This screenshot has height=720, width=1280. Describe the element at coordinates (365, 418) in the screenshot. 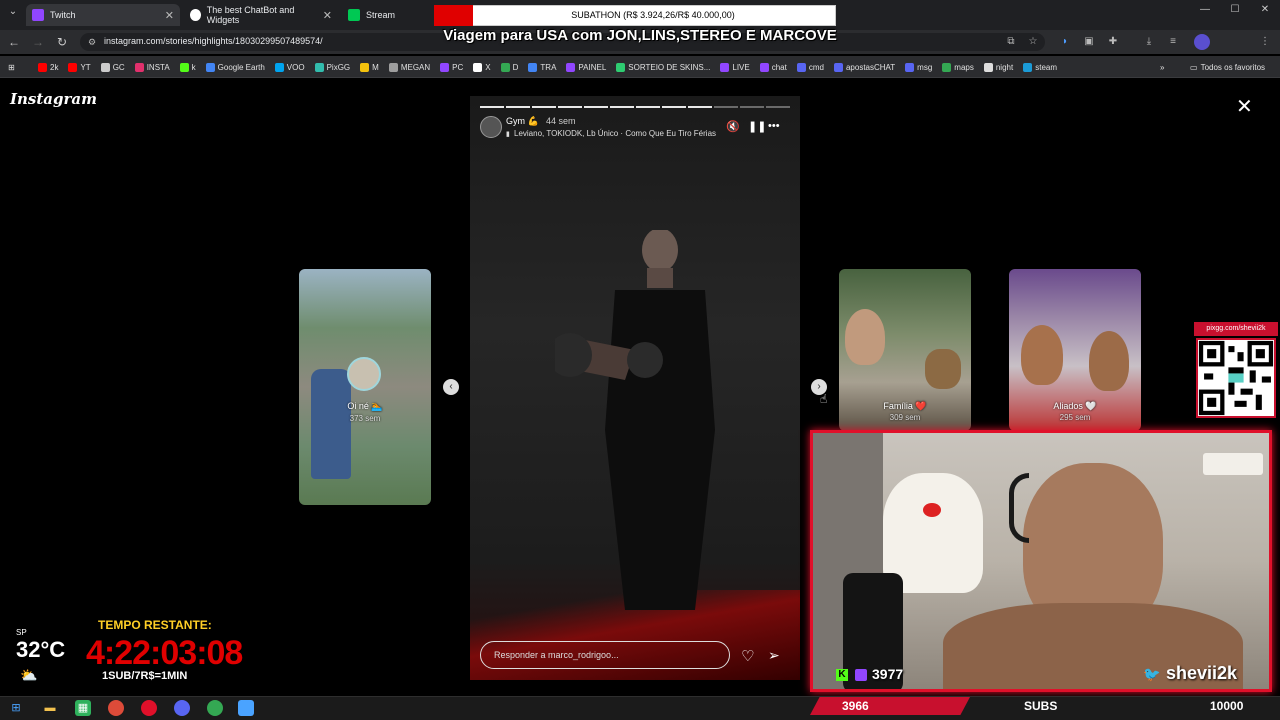

I see `highlight-time: 373 sem` at that location.